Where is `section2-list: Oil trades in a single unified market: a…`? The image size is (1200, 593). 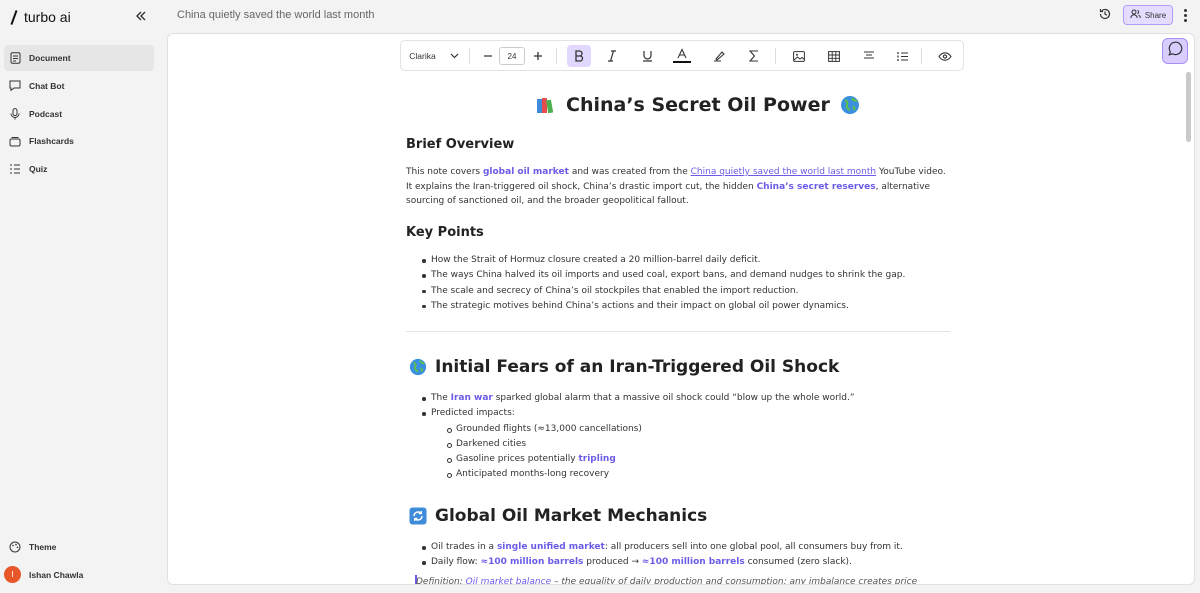
section2-list: Oil trades in a single unified market: a… is located at coordinates (662, 555).